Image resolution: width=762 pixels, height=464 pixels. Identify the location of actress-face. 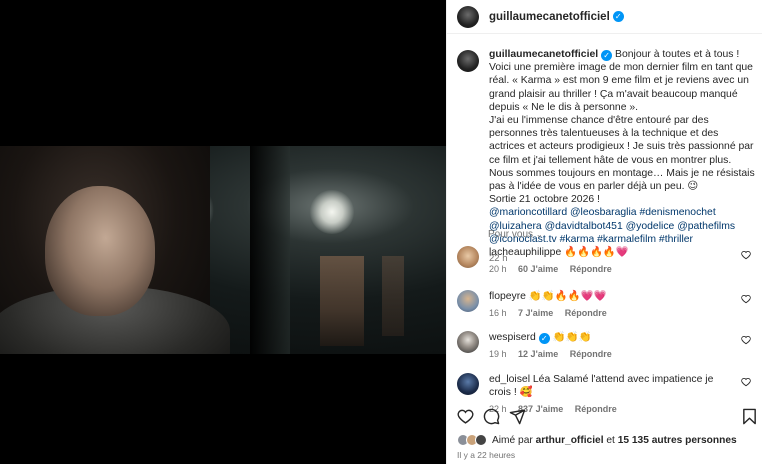
(100, 251).